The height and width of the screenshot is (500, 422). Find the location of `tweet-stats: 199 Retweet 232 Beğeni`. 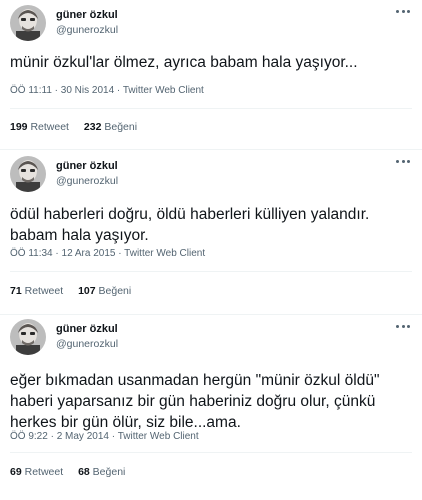

tweet-stats: 199 Retweet 232 Beğeni is located at coordinates (79, 127).